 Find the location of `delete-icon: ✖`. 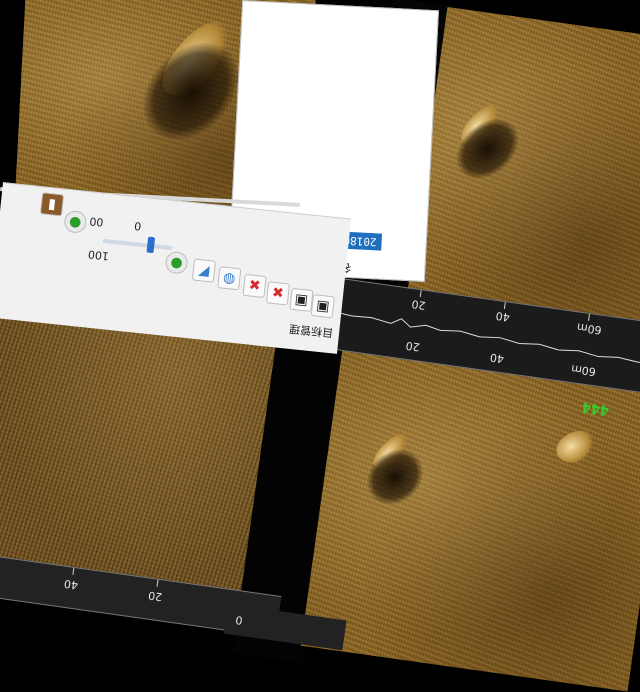

delete-icon: ✖ is located at coordinates (254, 286).